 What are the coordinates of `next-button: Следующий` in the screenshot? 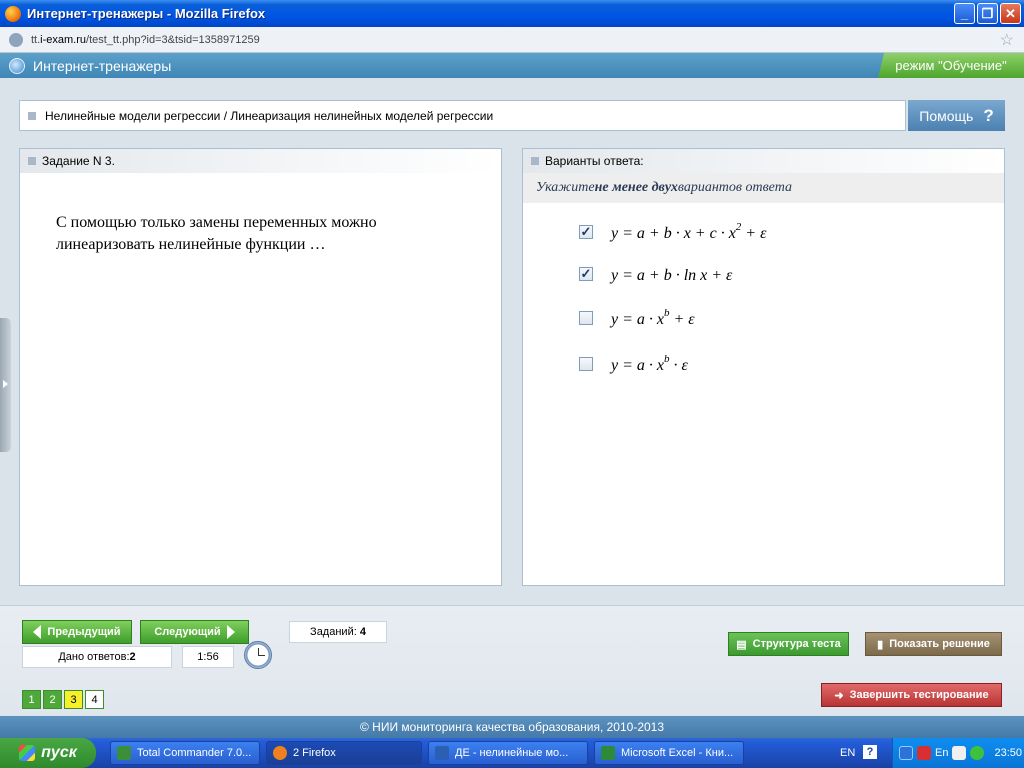 It's located at (194, 632).